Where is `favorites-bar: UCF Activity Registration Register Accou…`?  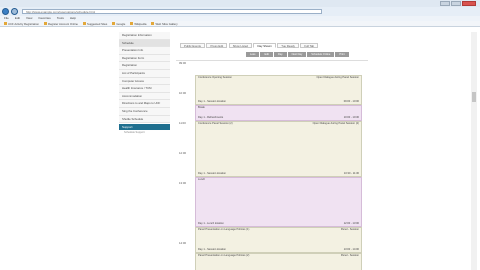 favorites-bar: UCF Activity Registration Register Accou… is located at coordinates (240, 24).